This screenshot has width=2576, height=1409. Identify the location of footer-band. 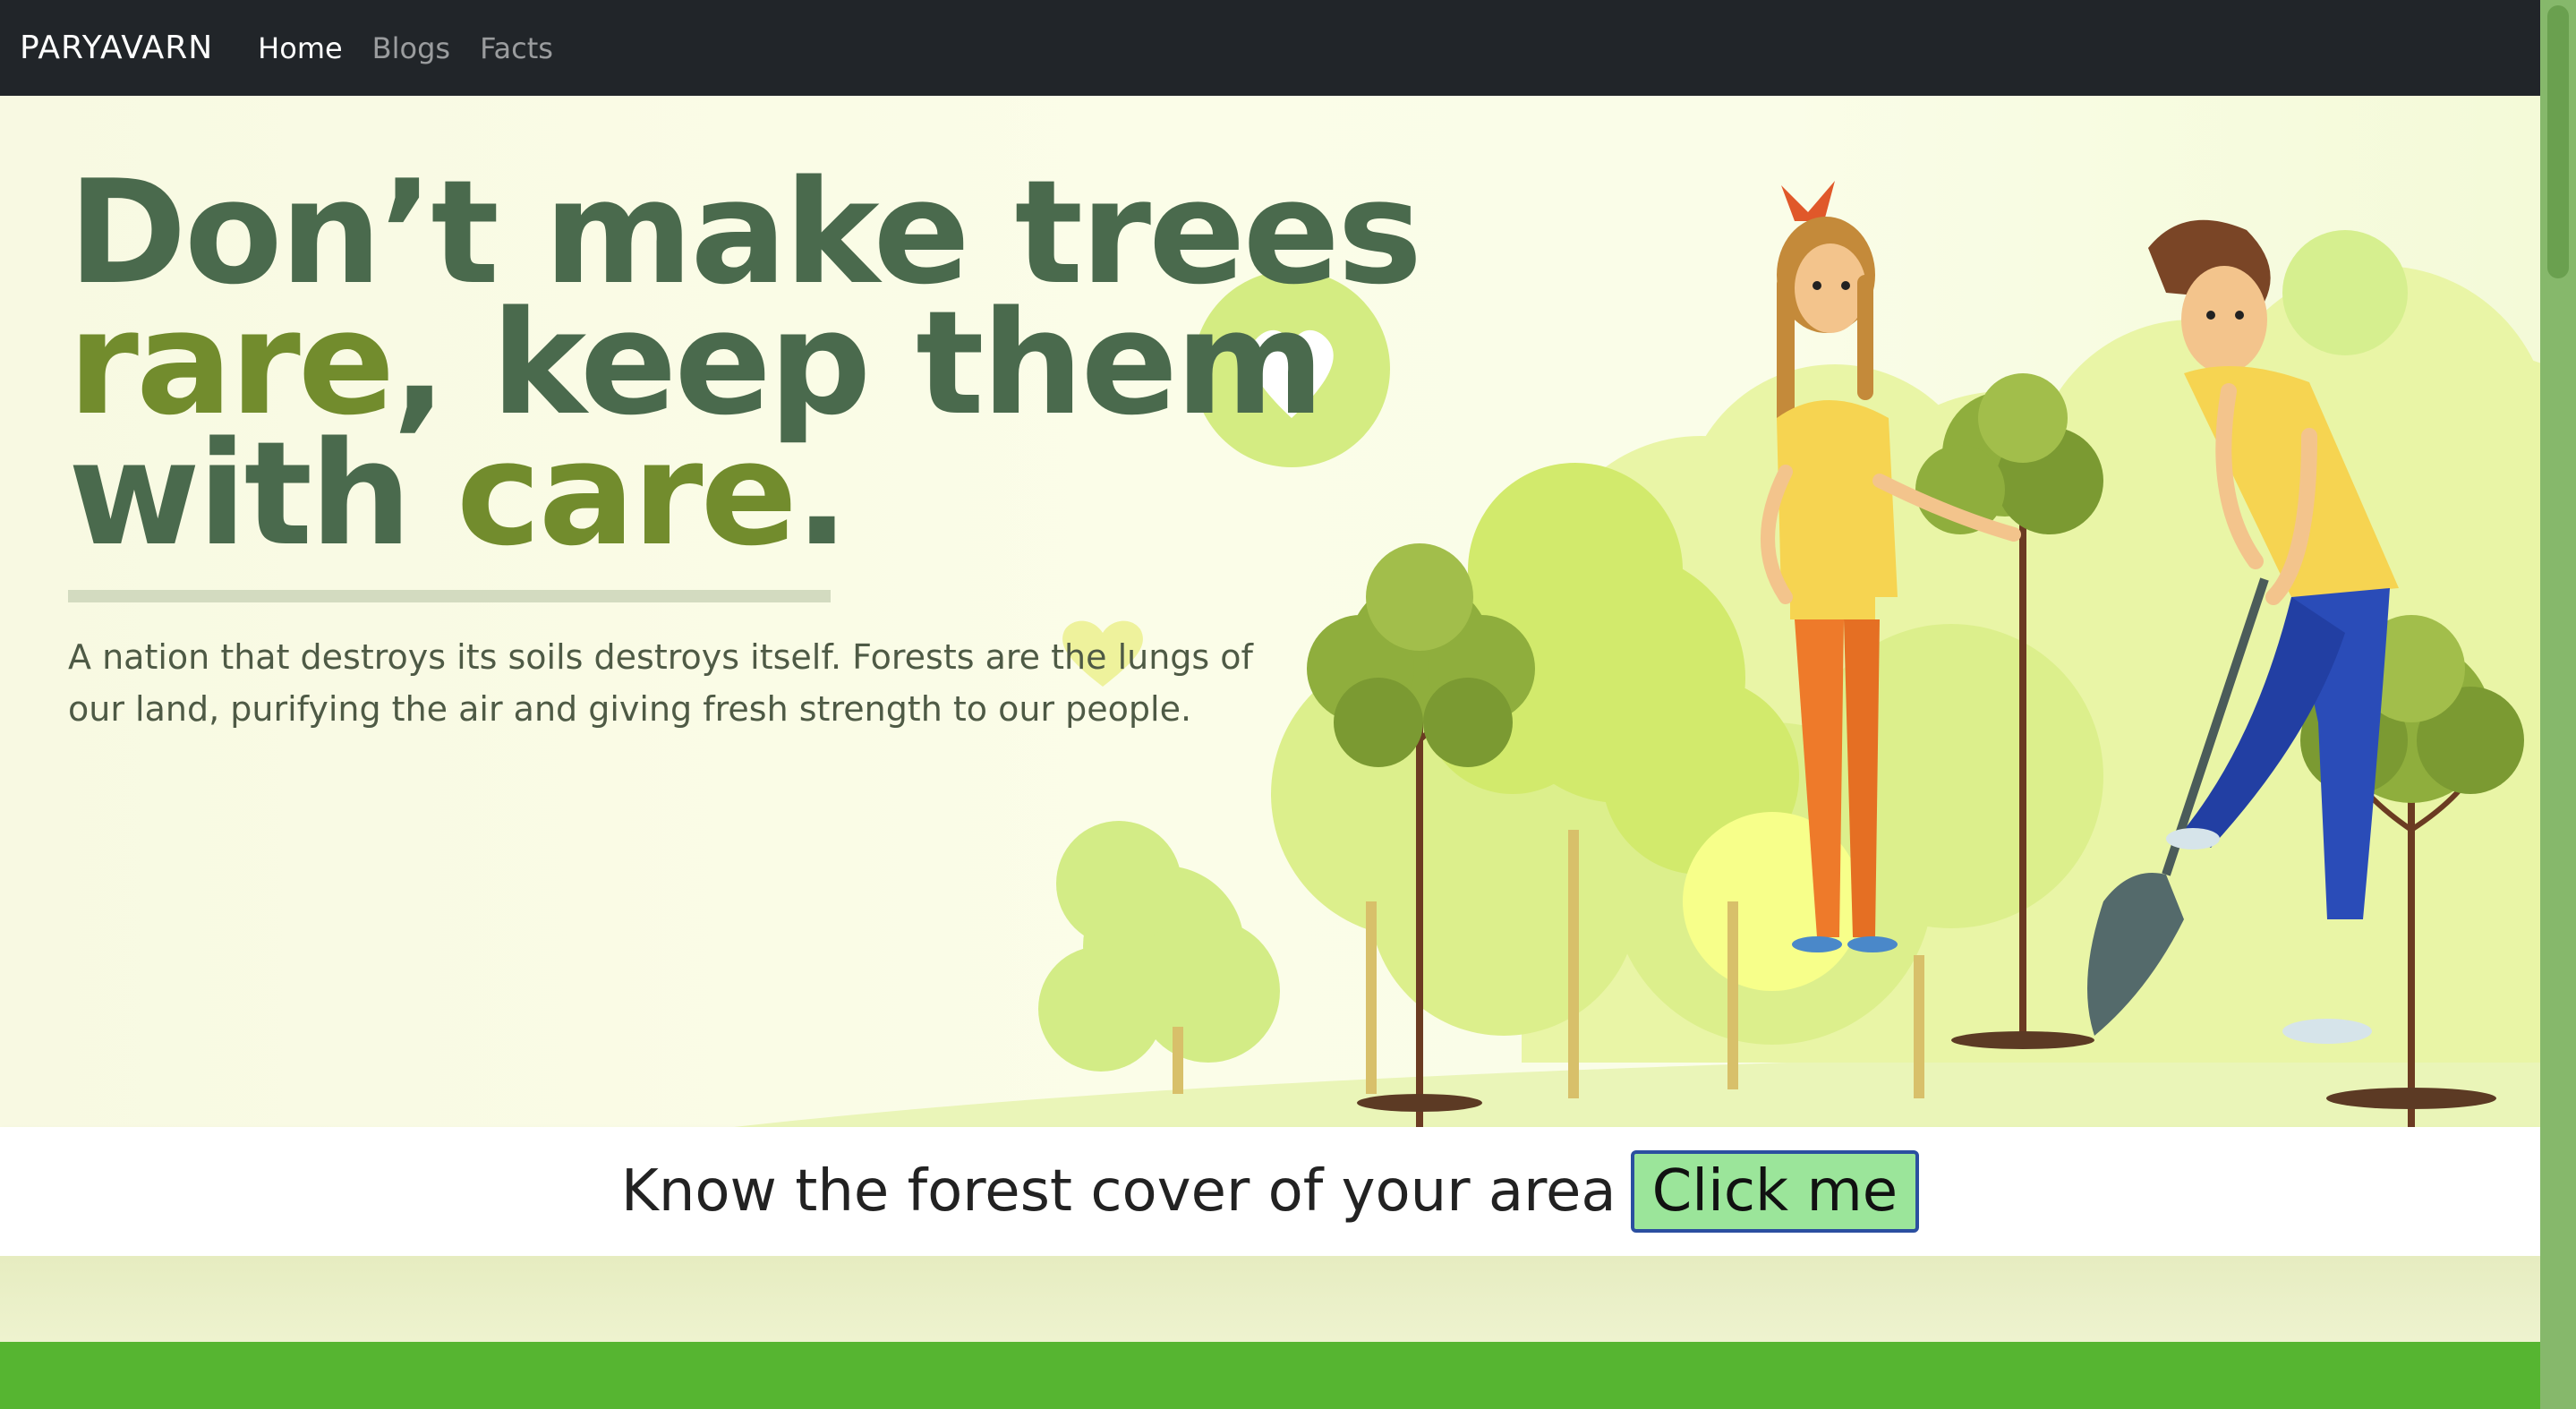
(1270, 1375).